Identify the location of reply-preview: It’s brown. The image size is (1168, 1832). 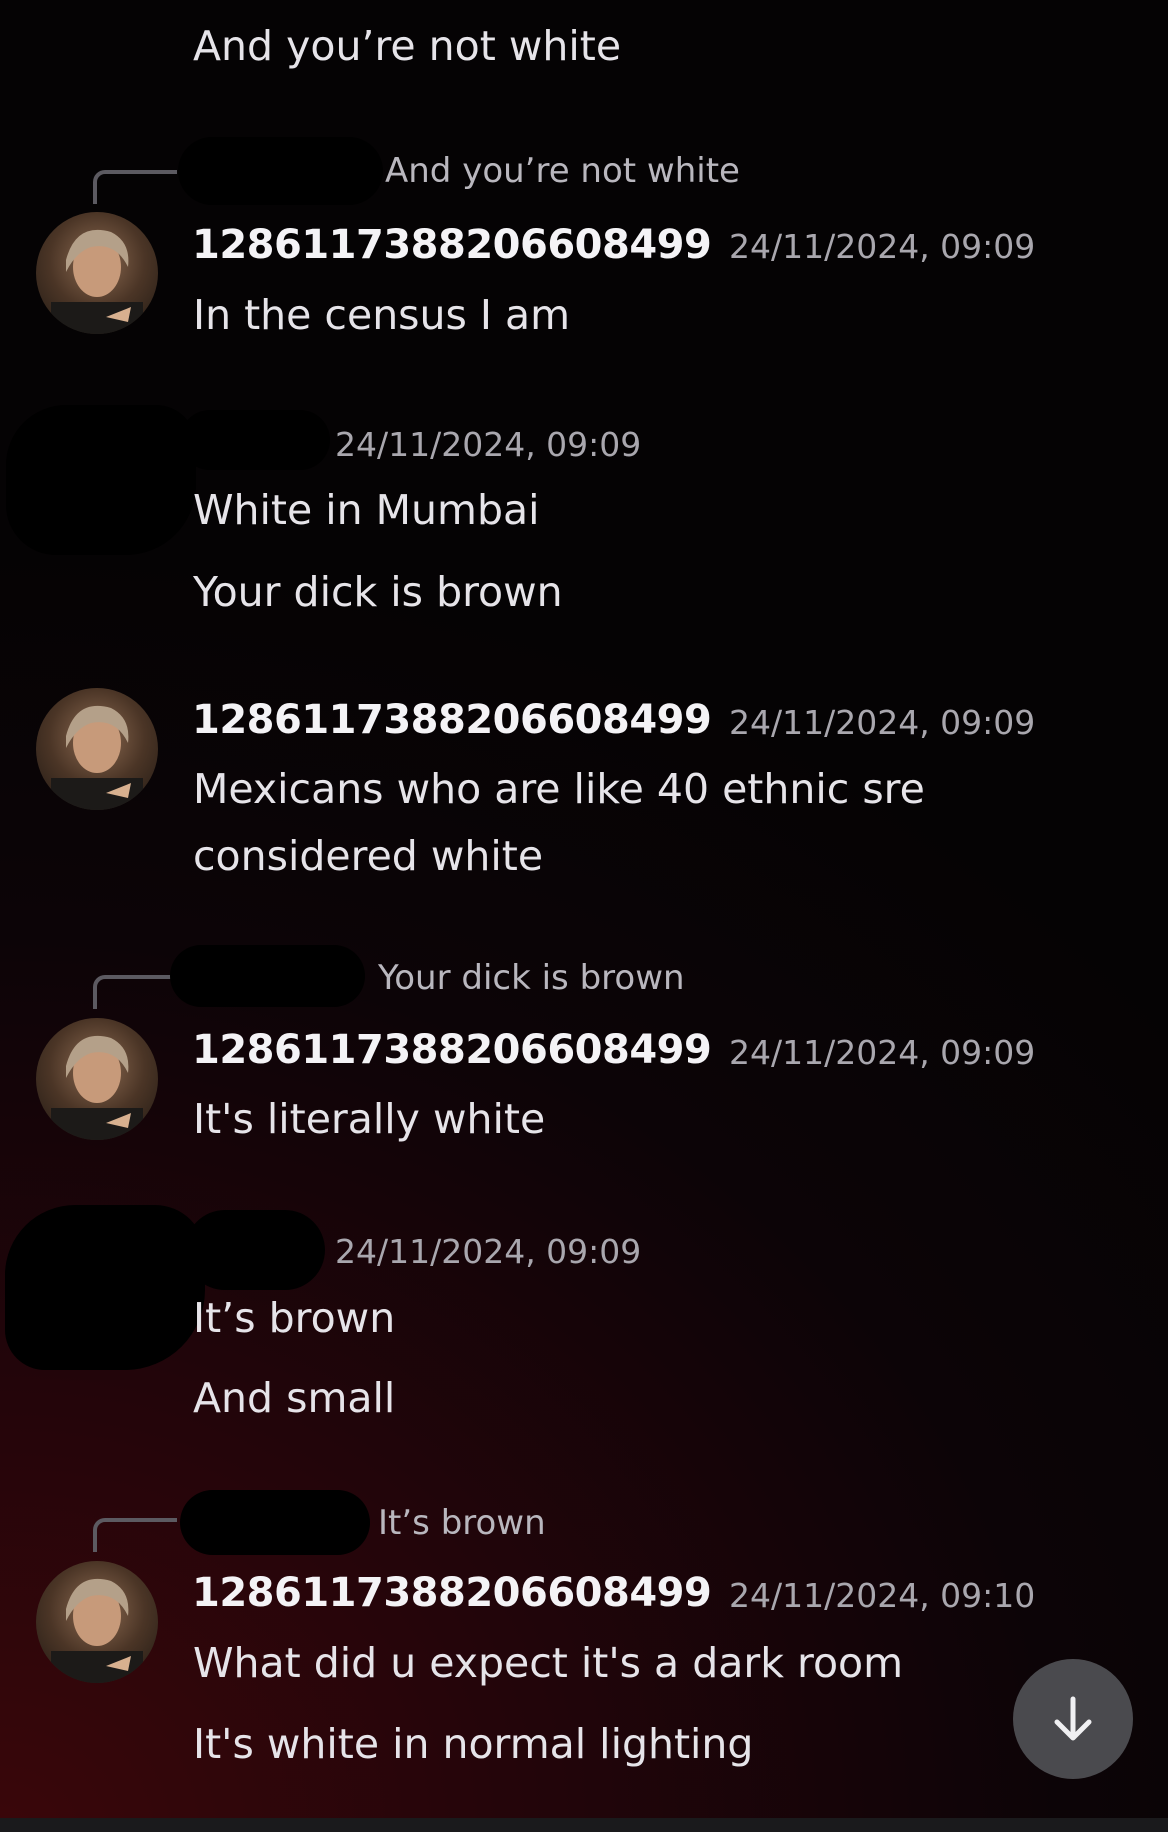
(462, 1523).